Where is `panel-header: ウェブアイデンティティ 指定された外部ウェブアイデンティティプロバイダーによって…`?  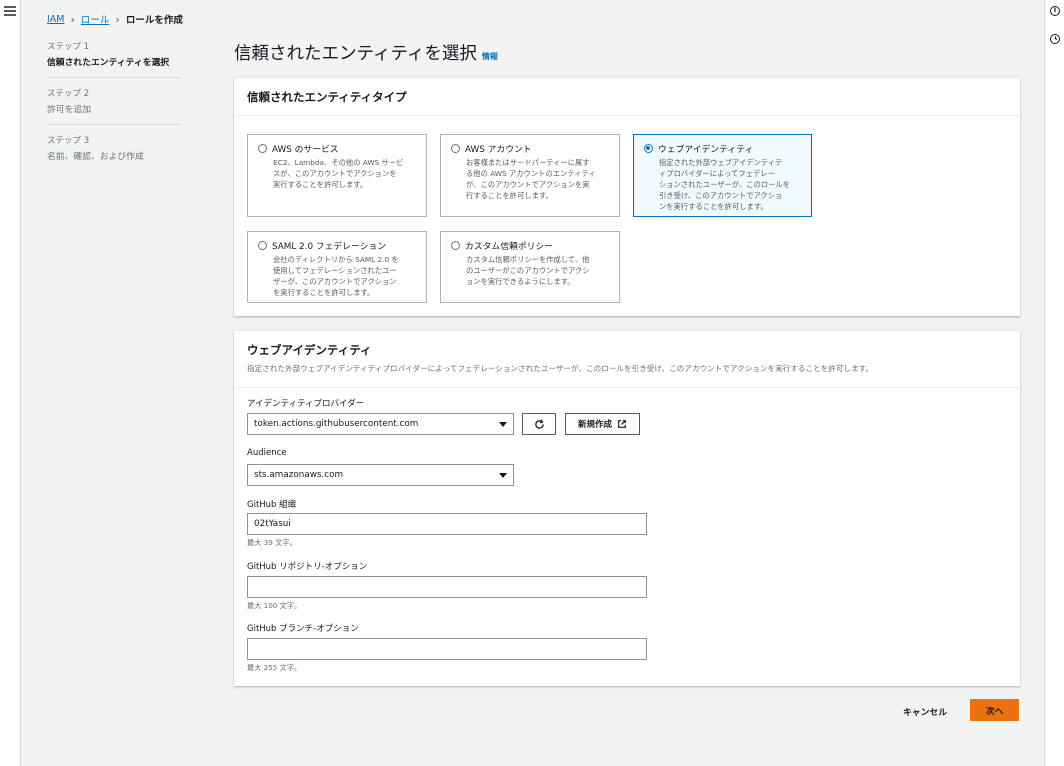 panel-header: ウェブアイデンティティ 指定された外部ウェブアイデンティティプロバイダーによって… is located at coordinates (627, 359).